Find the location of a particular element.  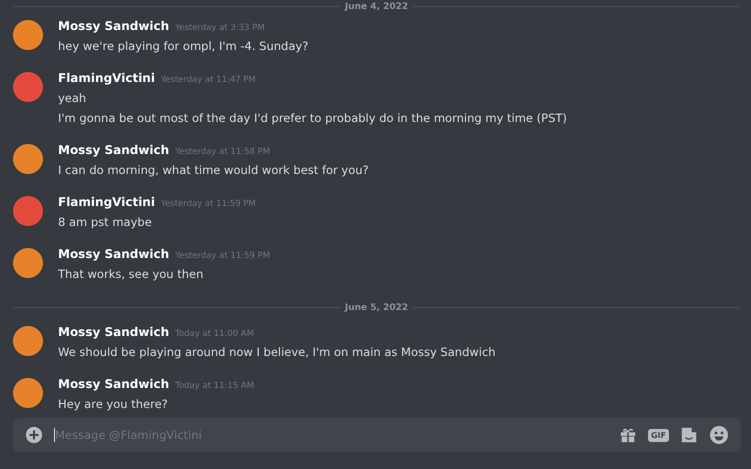

sticker-icon is located at coordinates (689, 435).